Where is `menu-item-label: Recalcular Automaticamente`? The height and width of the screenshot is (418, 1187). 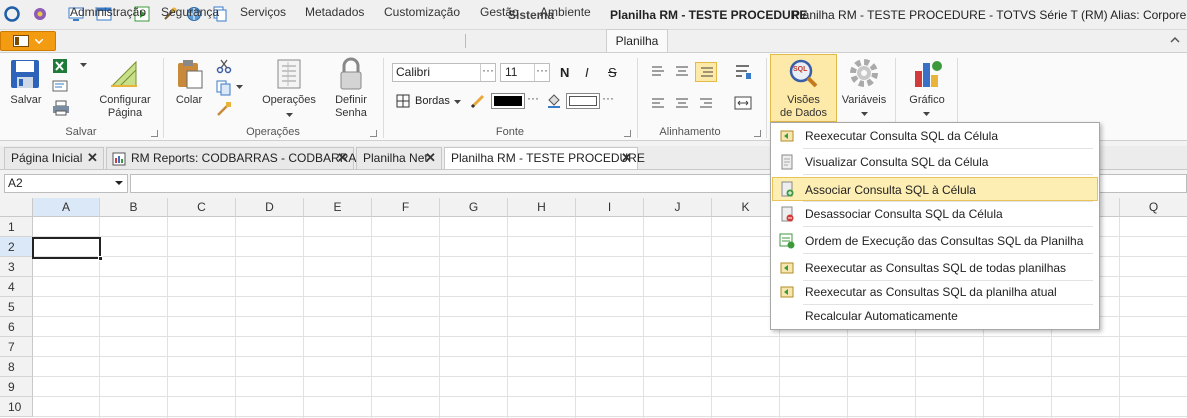
menu-item-label: Recalcular Automaticamente is located at coordinates (881, 316).